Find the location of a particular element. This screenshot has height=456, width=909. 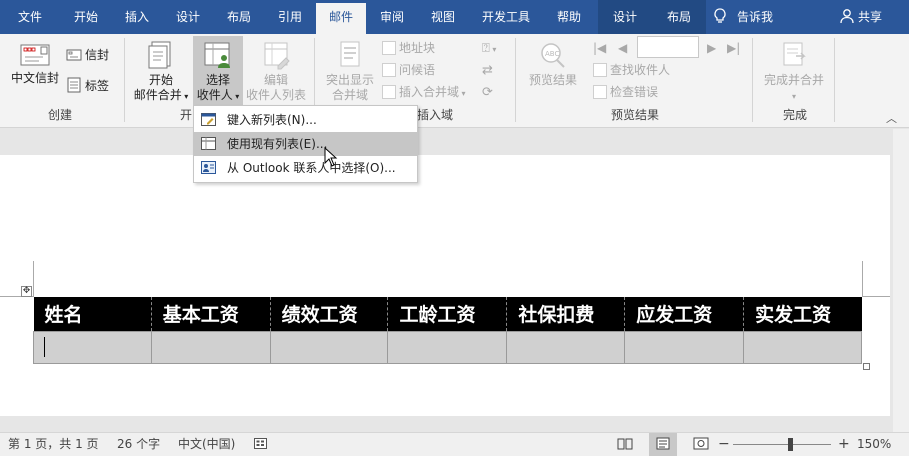

tab-insert: 插入 is located at coordinates (137, 17).